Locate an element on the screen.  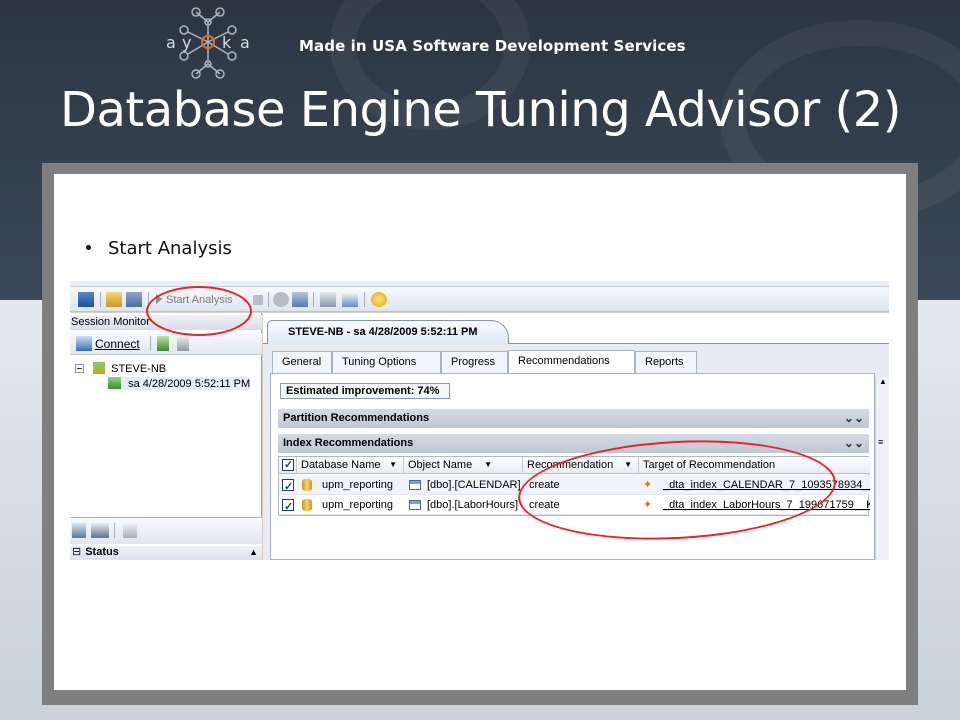
open-session-icon is located at coordinates (114, 299).